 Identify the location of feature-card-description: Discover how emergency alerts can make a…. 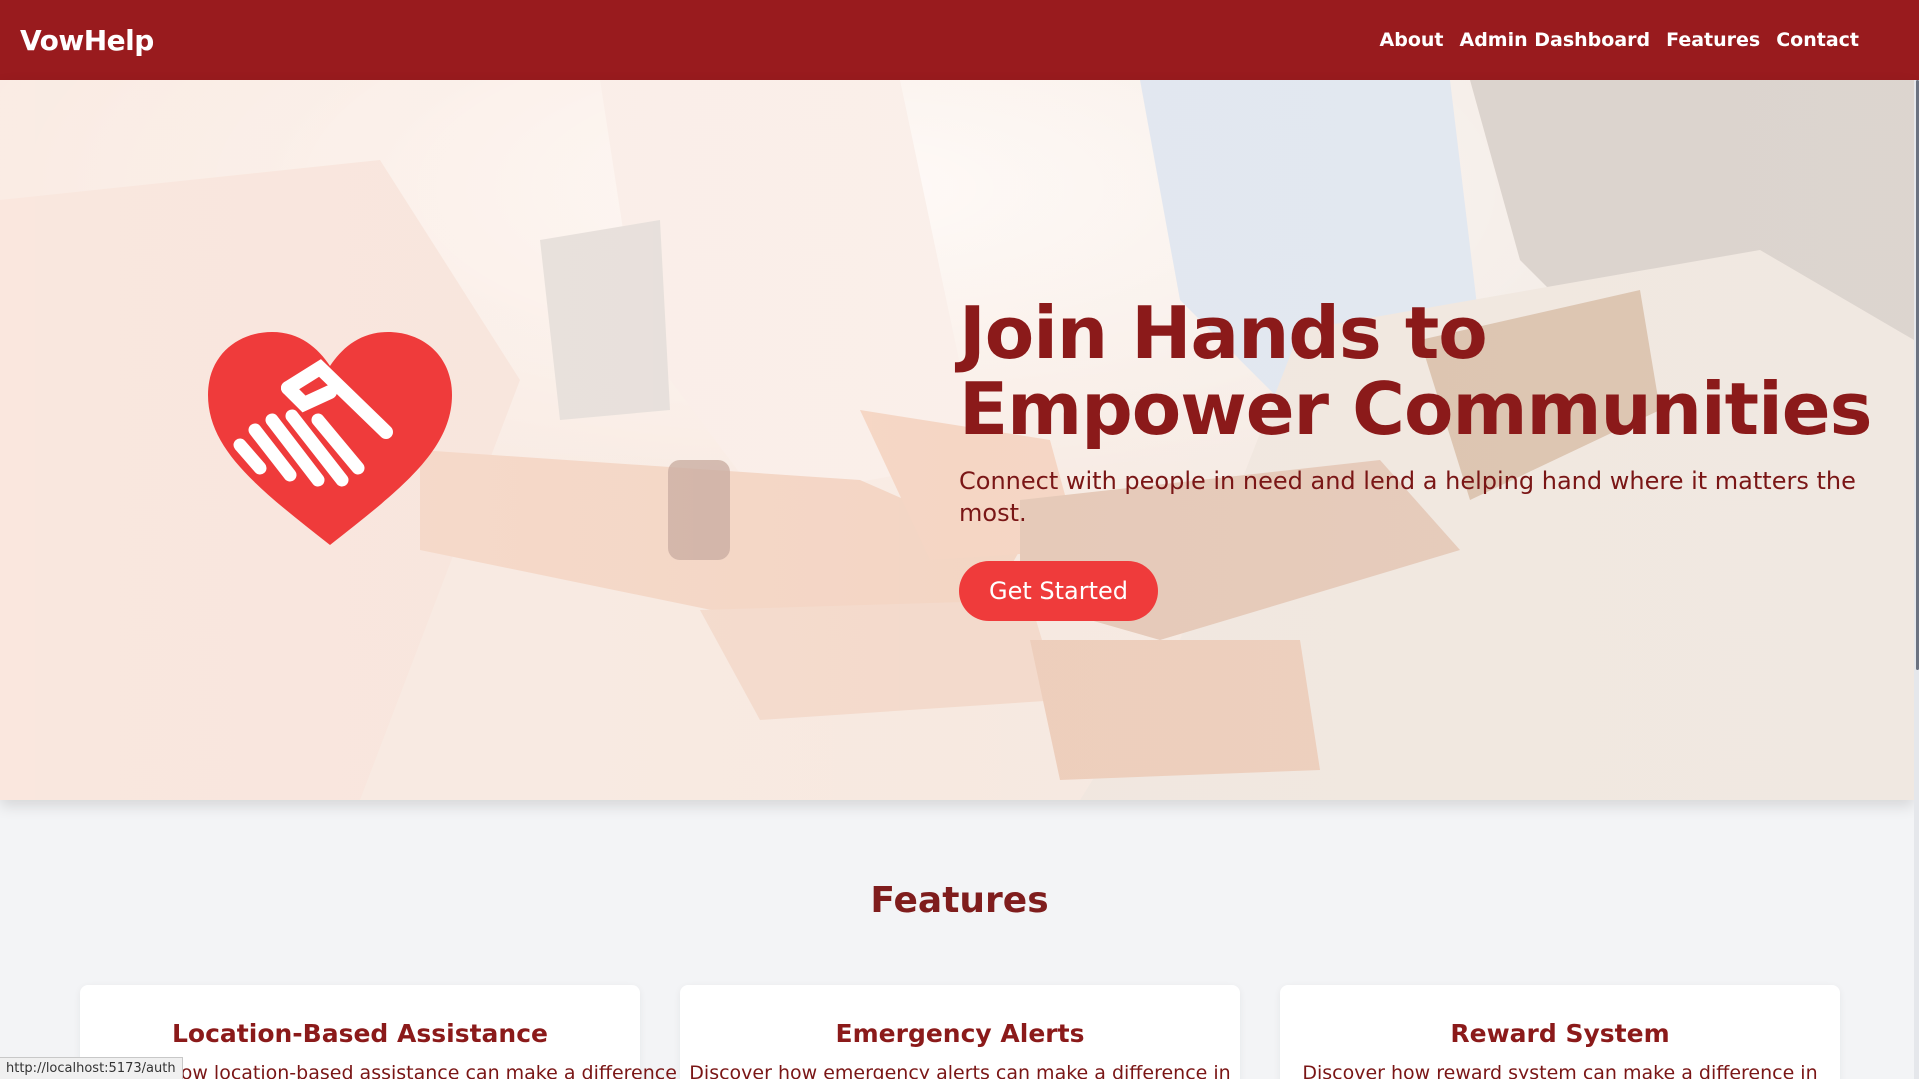
(960, 1070).